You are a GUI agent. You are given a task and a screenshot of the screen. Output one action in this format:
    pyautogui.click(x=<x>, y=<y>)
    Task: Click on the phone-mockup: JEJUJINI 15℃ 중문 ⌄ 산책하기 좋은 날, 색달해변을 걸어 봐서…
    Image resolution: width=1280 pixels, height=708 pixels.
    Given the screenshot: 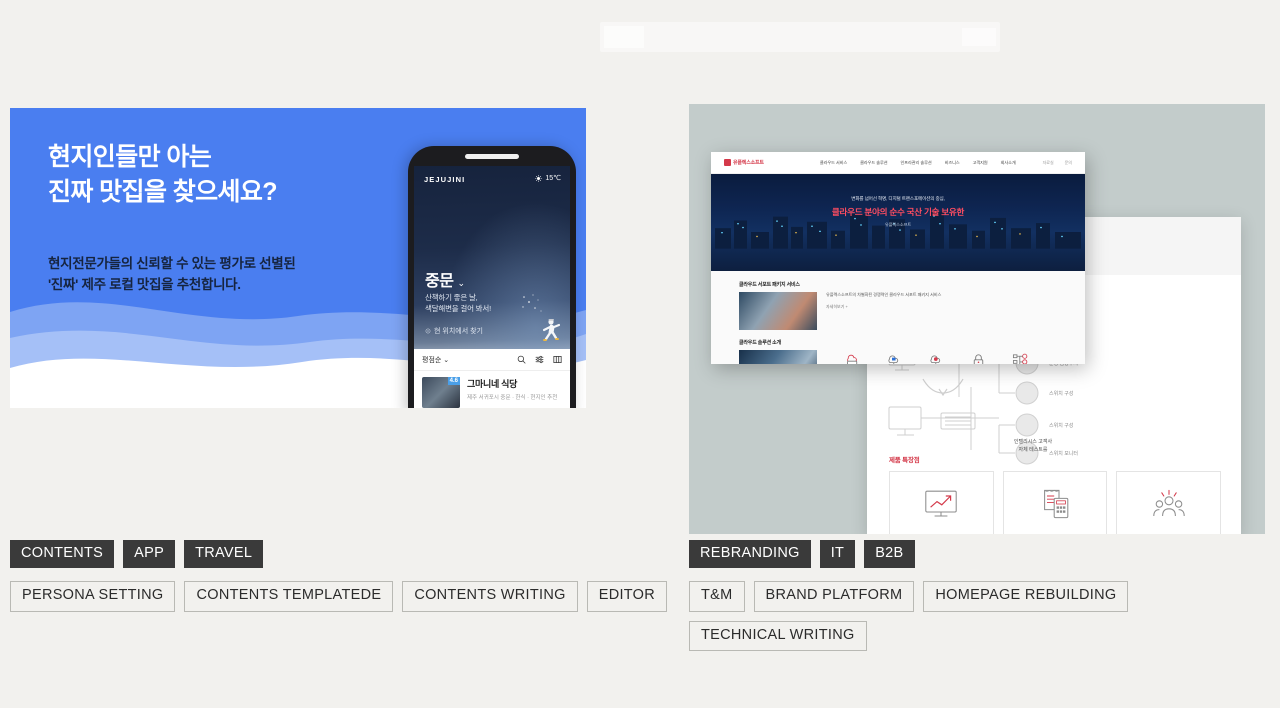 What is the action you would take?
    pyautogui.click(x=492, y=277)
    